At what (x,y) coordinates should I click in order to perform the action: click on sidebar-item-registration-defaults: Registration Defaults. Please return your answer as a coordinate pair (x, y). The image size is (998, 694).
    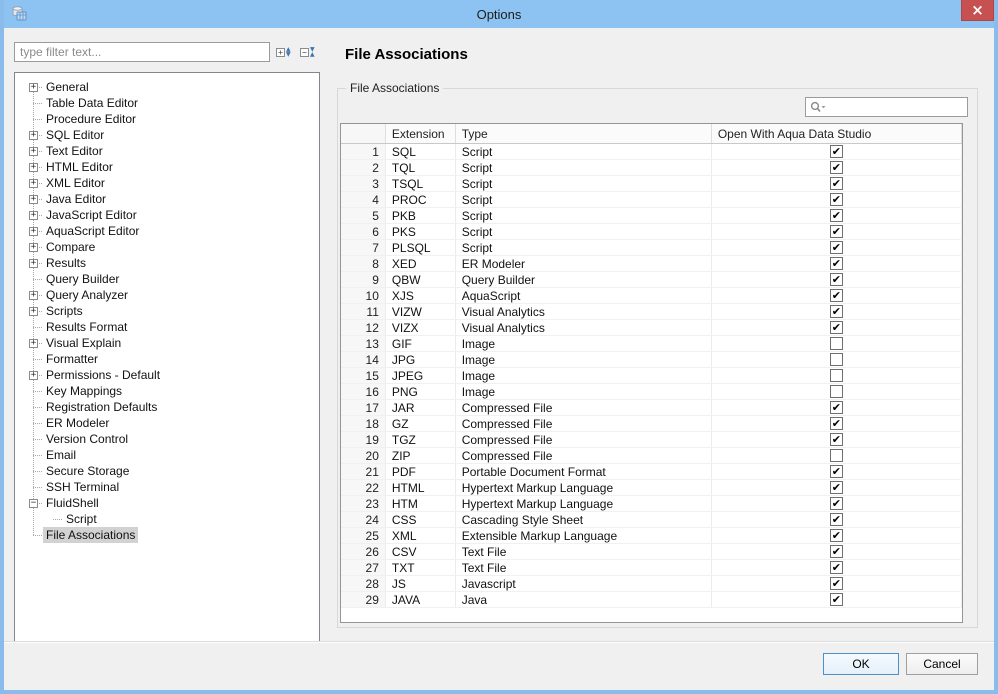
    Looking at the image, I should click on (167, 407).